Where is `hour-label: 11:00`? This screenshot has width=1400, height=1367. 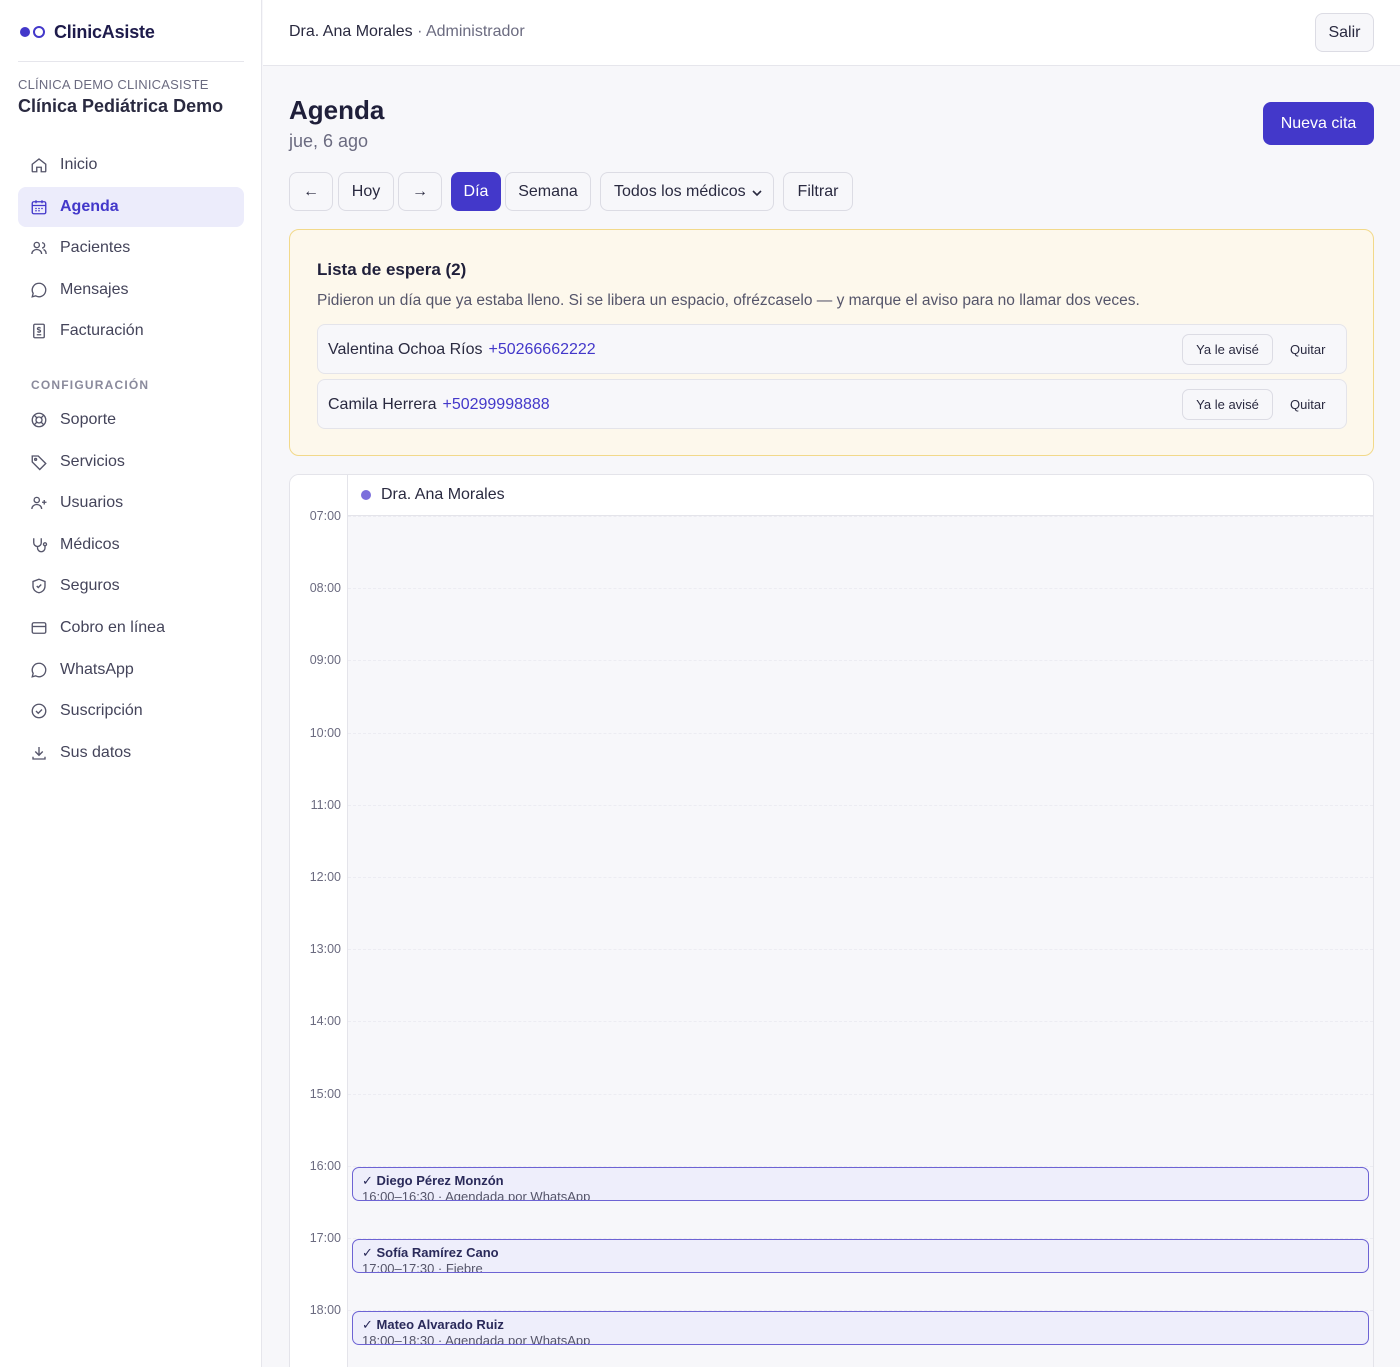 hour-label: 11:00 is located at coordinates (325, 804).